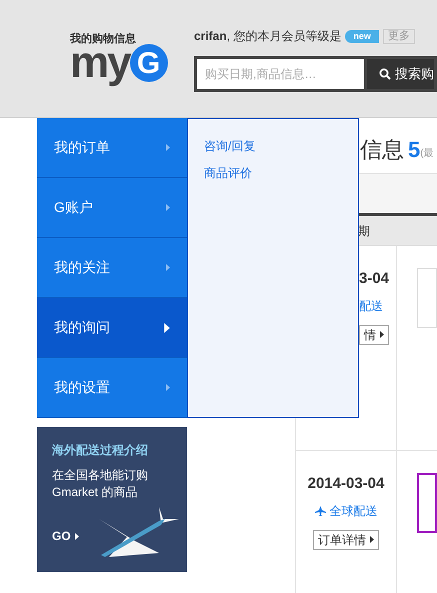 The height and width of the screenshot is (593, 437). What do you see at coordinates (149, 63) in the screenshot?
I see `logo-badge: G` at bounding box center [149, 63].